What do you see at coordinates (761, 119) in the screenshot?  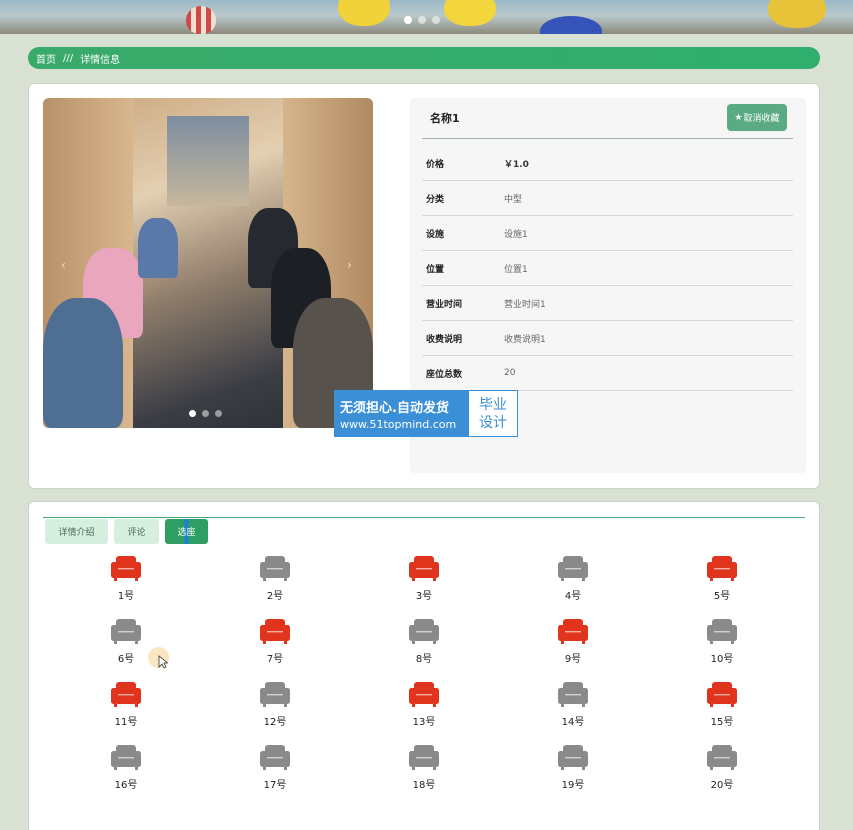 I see `unfavorite-label: 取消收藏` at bounding box center [761, 119].